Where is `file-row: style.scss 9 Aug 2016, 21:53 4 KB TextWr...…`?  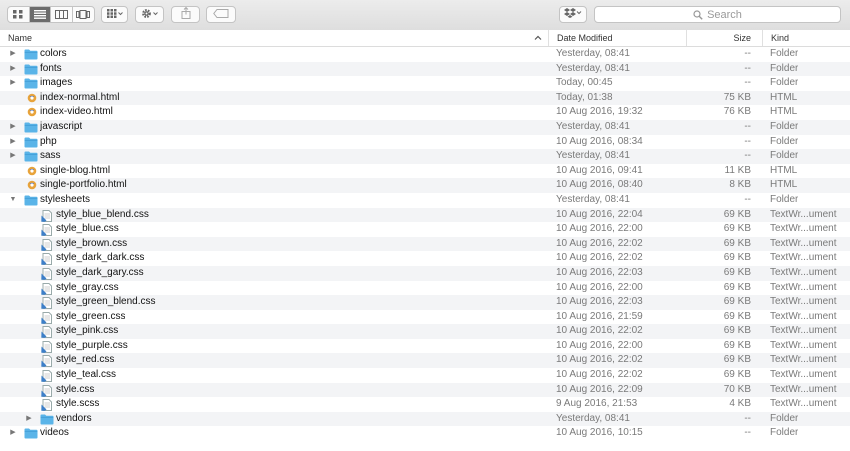
file-row: style.scss 9 Aug 2016, 21:53 4 KB TextWr...… is located at coordinates (425, 404).